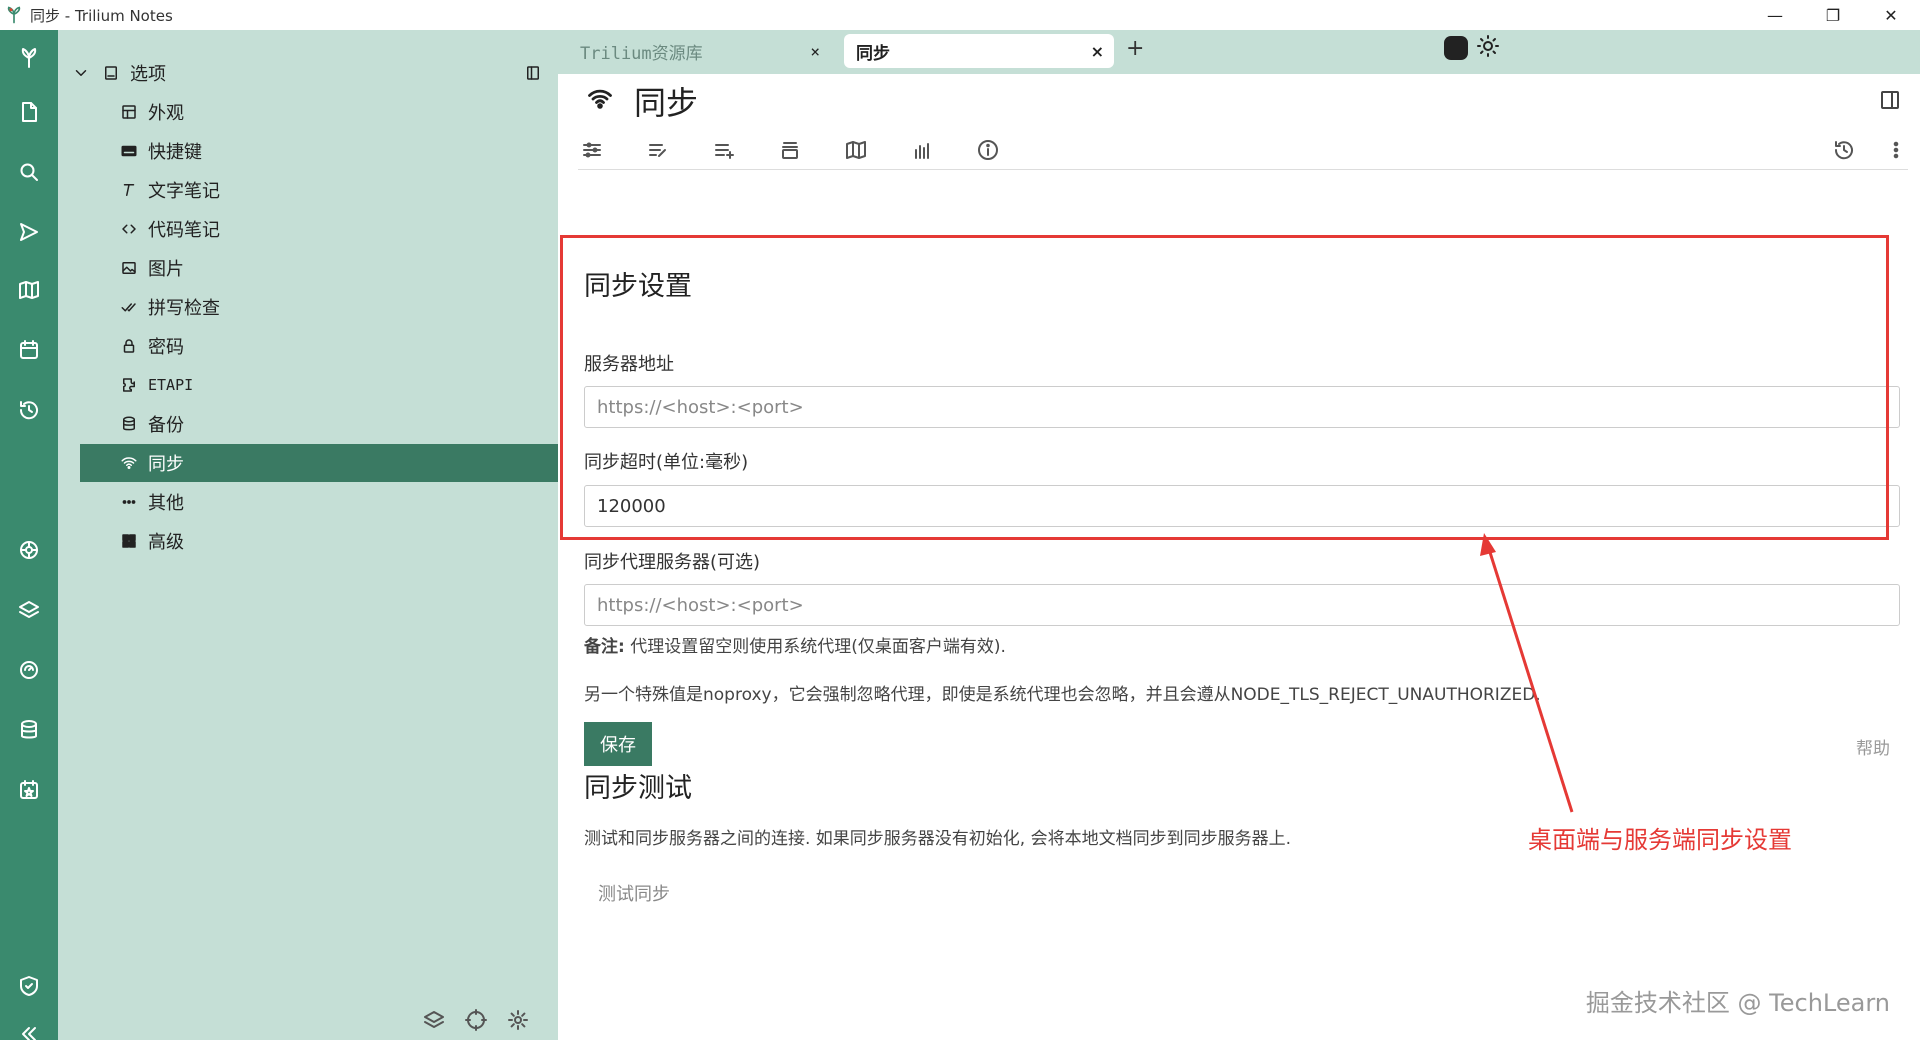 This screenshot has width=1920, height=1056. Describe the element at coordinates (1738, 1000) in the screenshot. I see `watermark: 掘金技术社区 @ TechLearn` at that location.